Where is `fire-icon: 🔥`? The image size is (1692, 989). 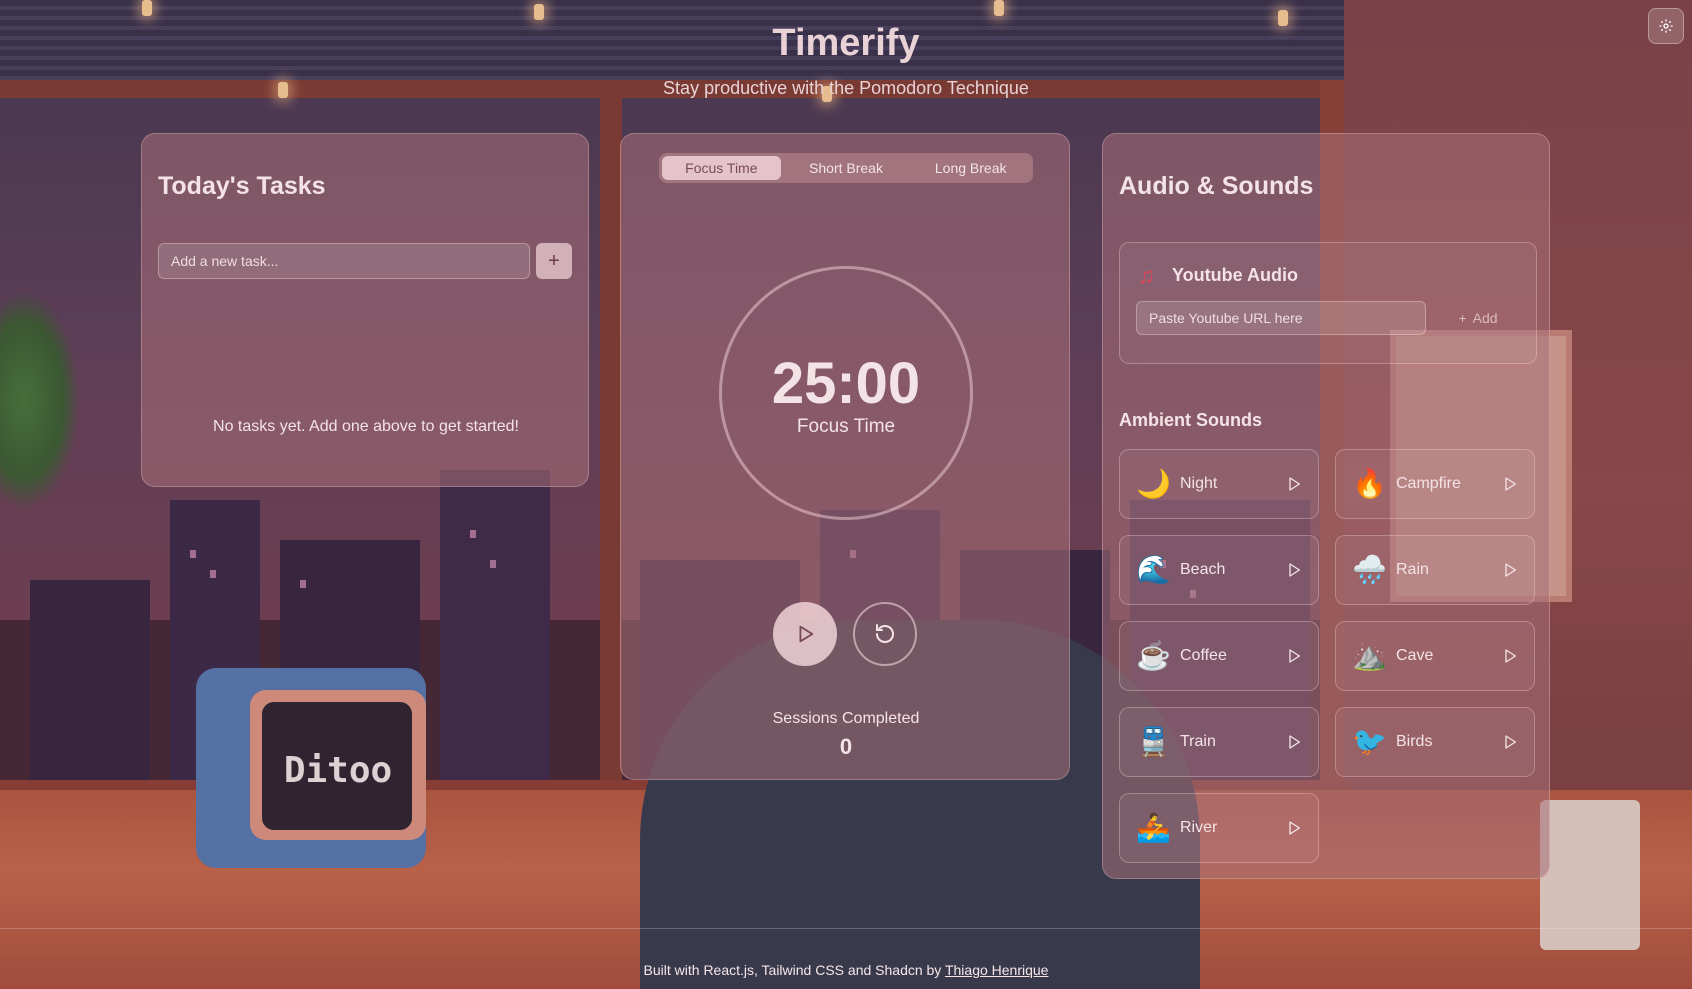 fire-icon: 🔥 is located at coordinates (1369, 483).